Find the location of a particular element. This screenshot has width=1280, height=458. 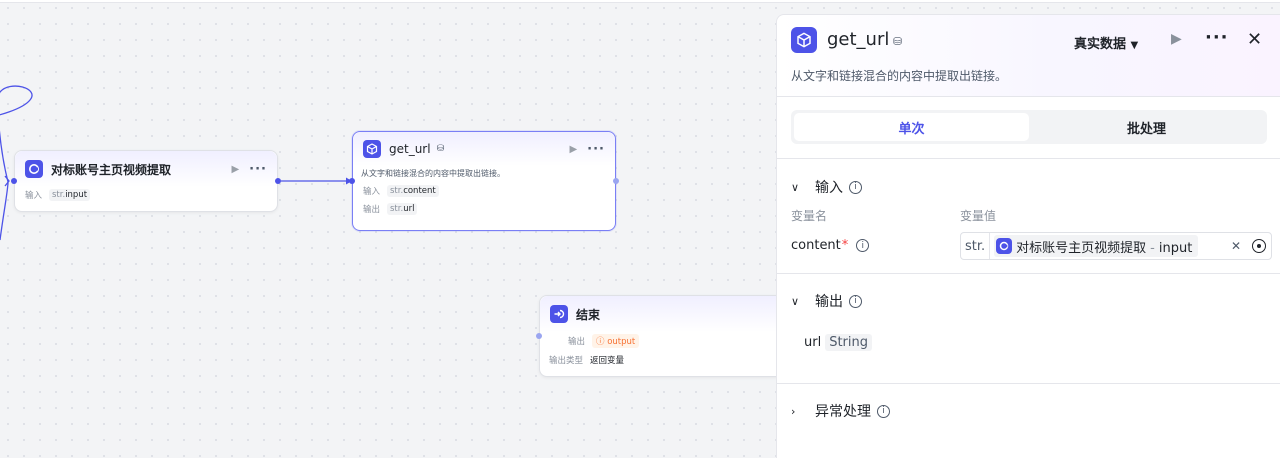

output-warning-tag: ⓘ output is located at coordinates (616, 341).